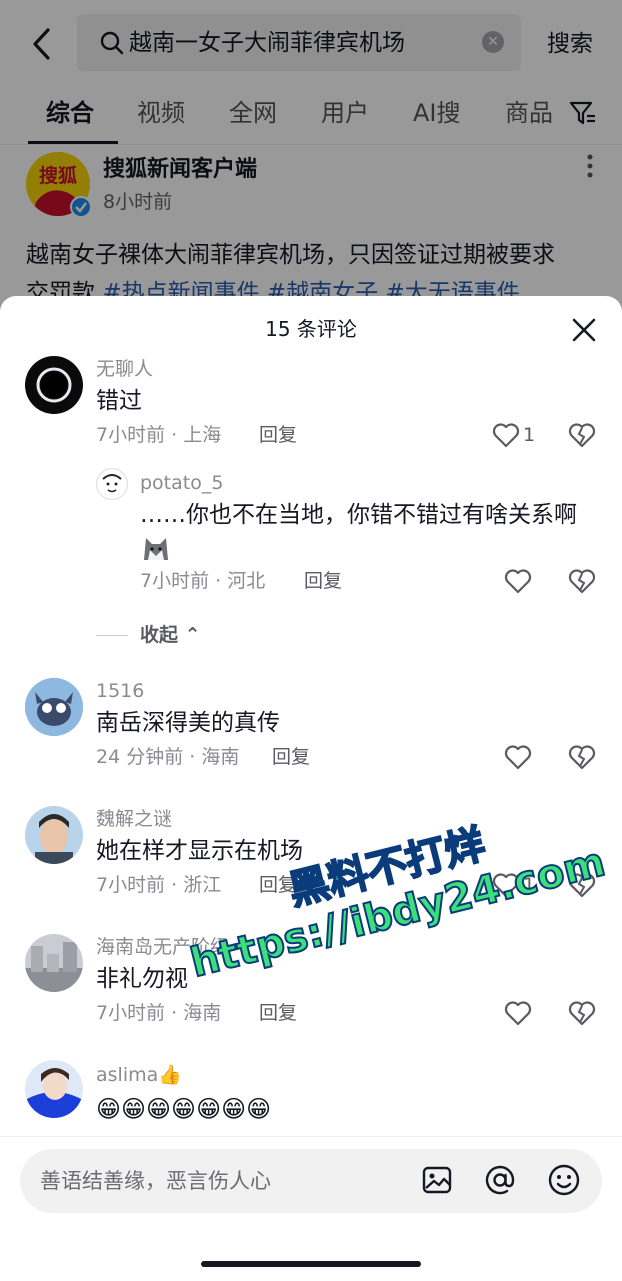  Describe the element at coordinates (159, 1013) in the screenshot. I see `comment-time-location: 7小时前 · 海南` at that location.